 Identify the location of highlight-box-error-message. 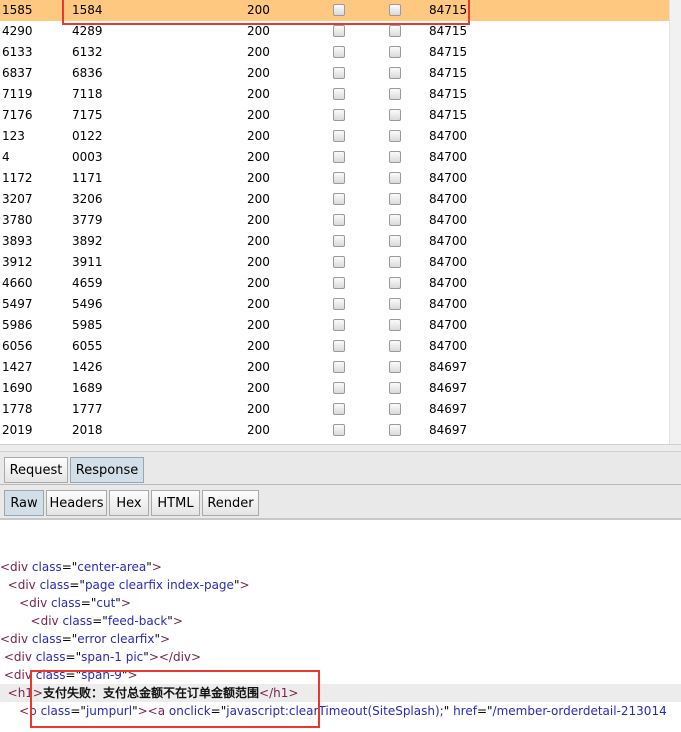
(175, 699).